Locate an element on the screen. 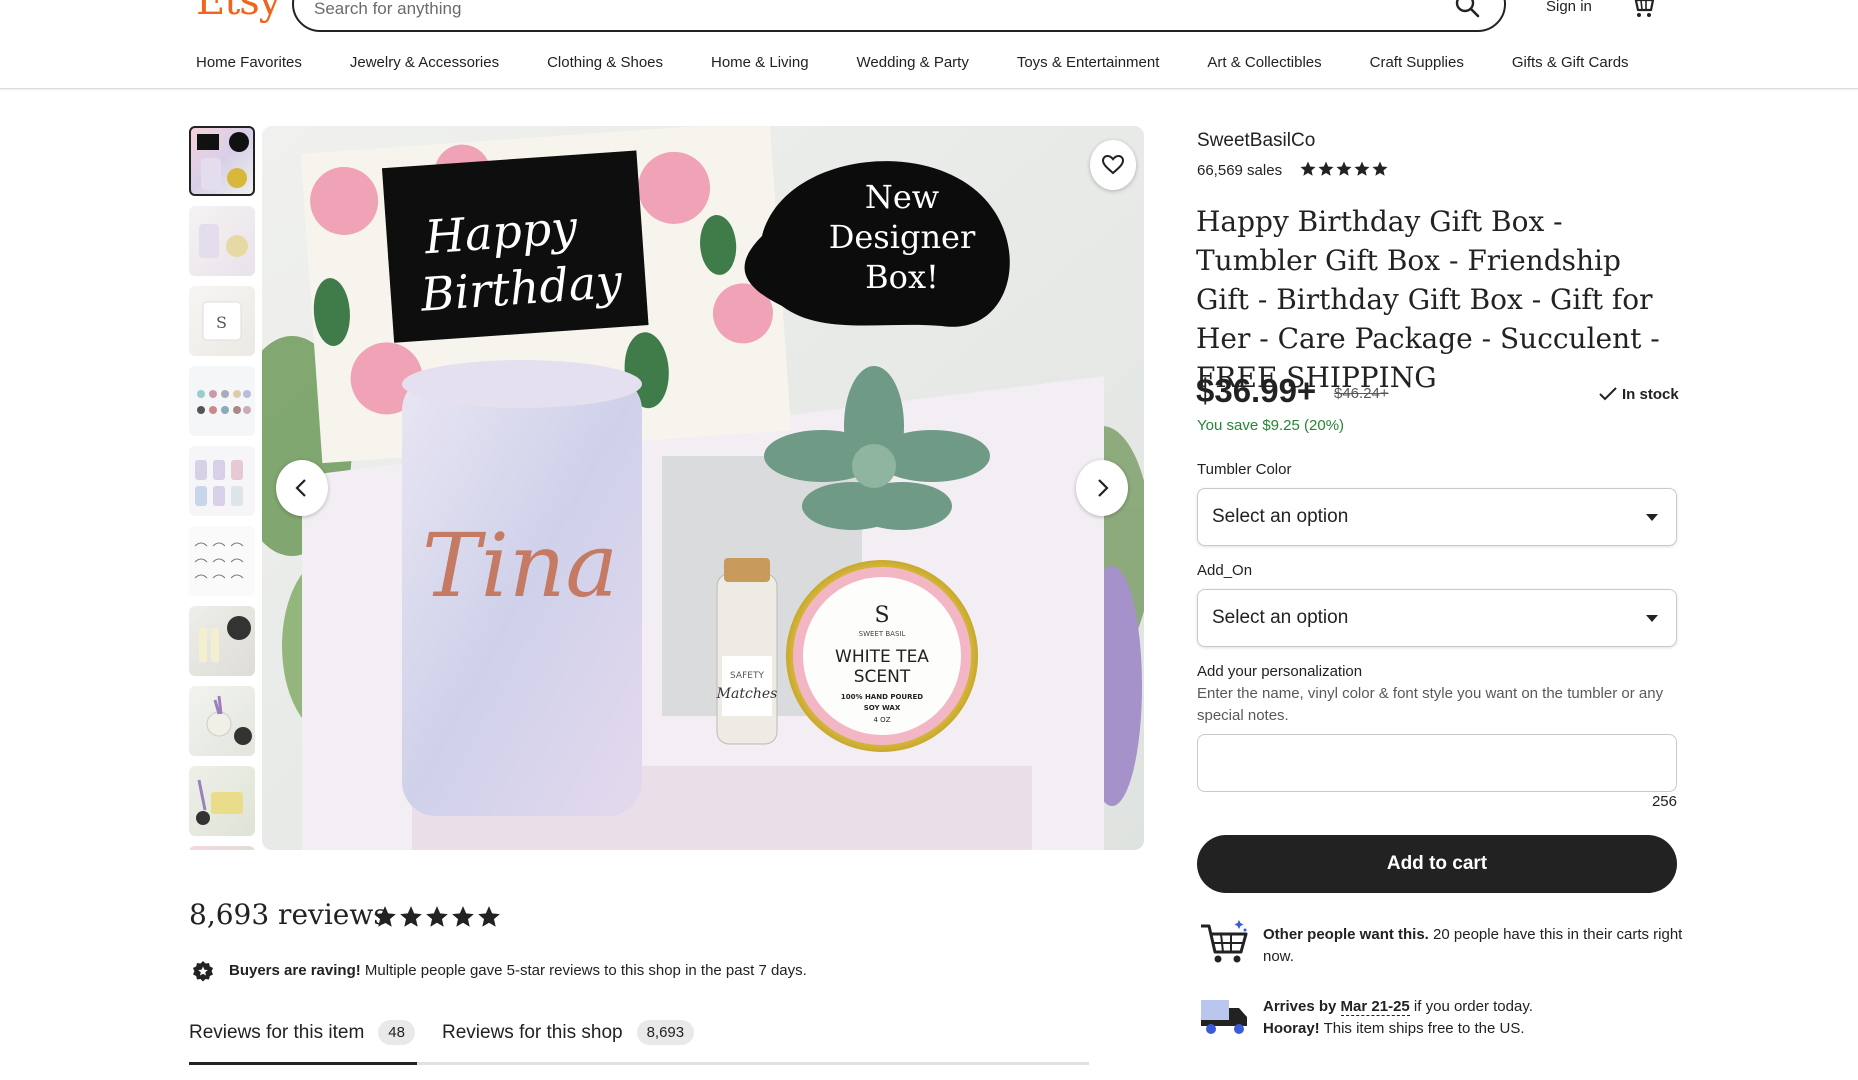  heart-icon is located at coordinates (1113, 164).